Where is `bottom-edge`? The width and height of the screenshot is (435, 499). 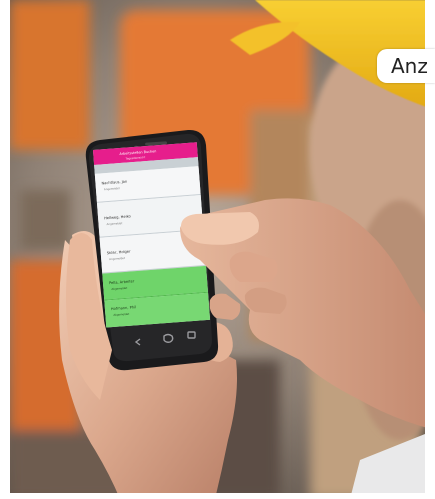 bottom-edge is located at coordinates (217, 496).